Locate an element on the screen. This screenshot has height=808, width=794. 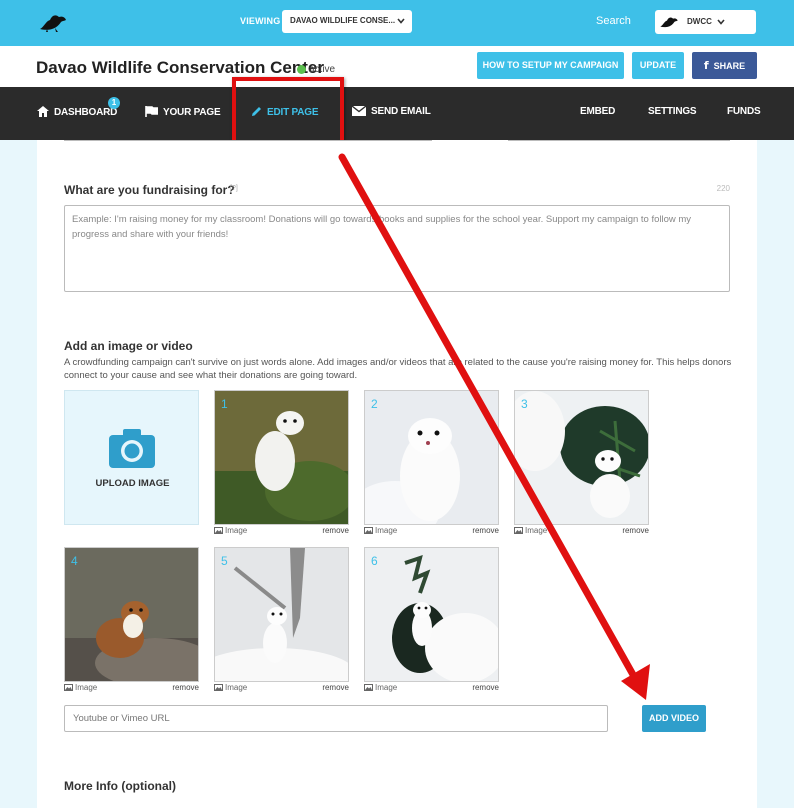
home-icon is located at coordinates (43, 111).